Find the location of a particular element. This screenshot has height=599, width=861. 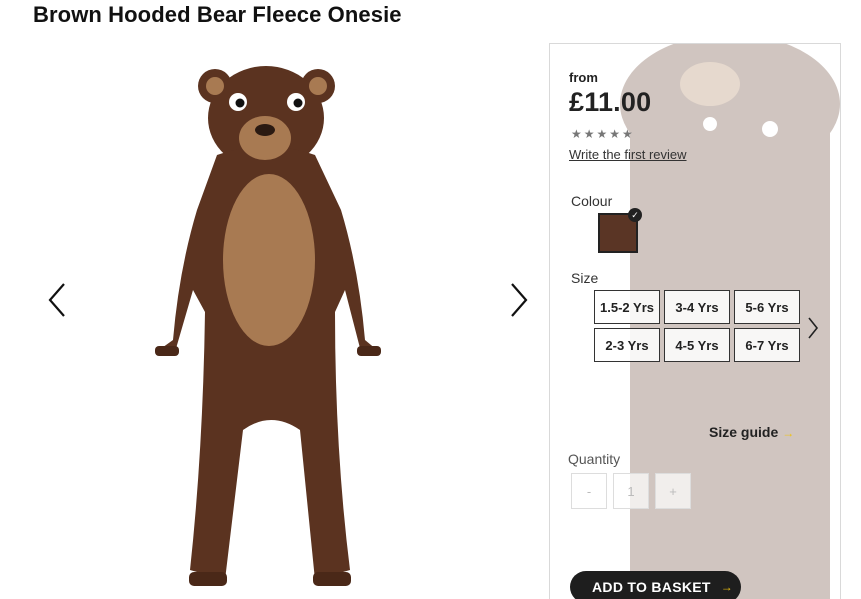

size-option: 4-5 Yrs is located at coordinates (697, 345).